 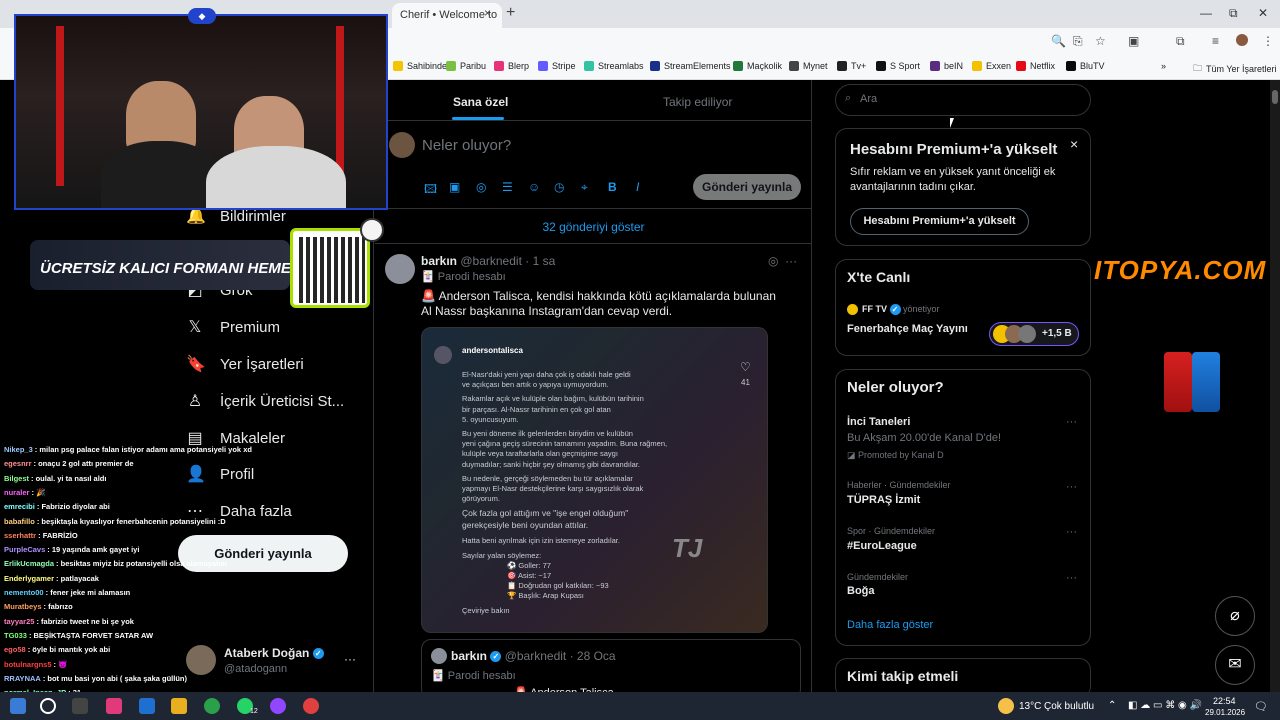 I want to click on compose-avatar, so click(x=402, y=145).